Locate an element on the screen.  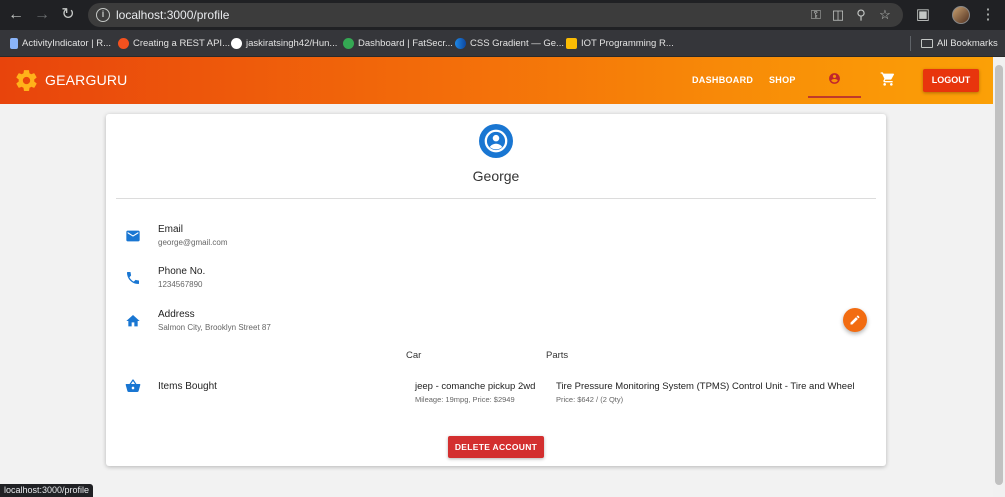
home-icon is located at coordinates (133, 321).